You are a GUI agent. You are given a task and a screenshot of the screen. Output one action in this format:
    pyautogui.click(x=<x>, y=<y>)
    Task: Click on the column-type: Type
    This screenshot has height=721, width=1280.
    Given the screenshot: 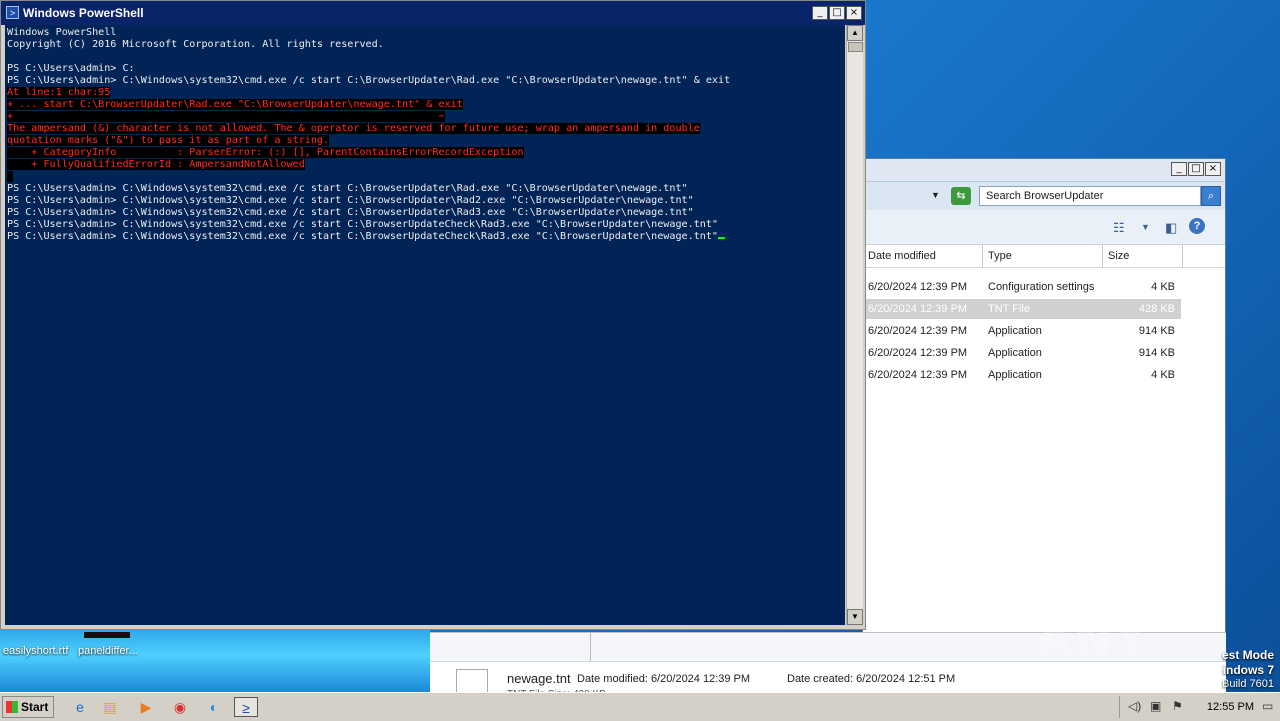 What is the action you would take?
    pyautogui.click(x=1043, y=256)
    